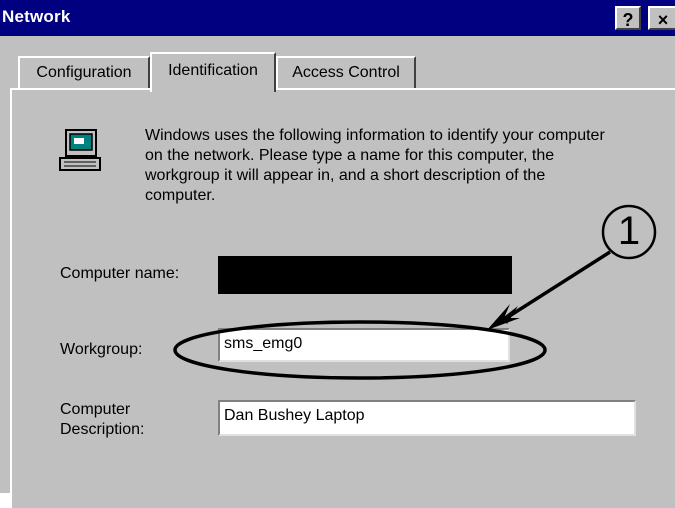 The width and height of the screenshot is (675, 508). What do you see at coordinates (427, 418) in the screenshot?
I see `computer-description-field: Dan Bushey Laptop` at bounding box center [427, 418].